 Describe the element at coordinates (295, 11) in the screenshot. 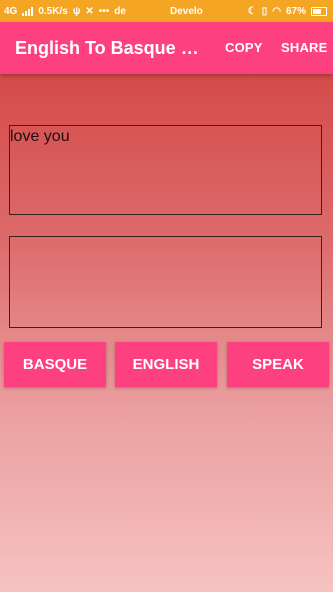

I see `battery-percent: 67%` at that location.